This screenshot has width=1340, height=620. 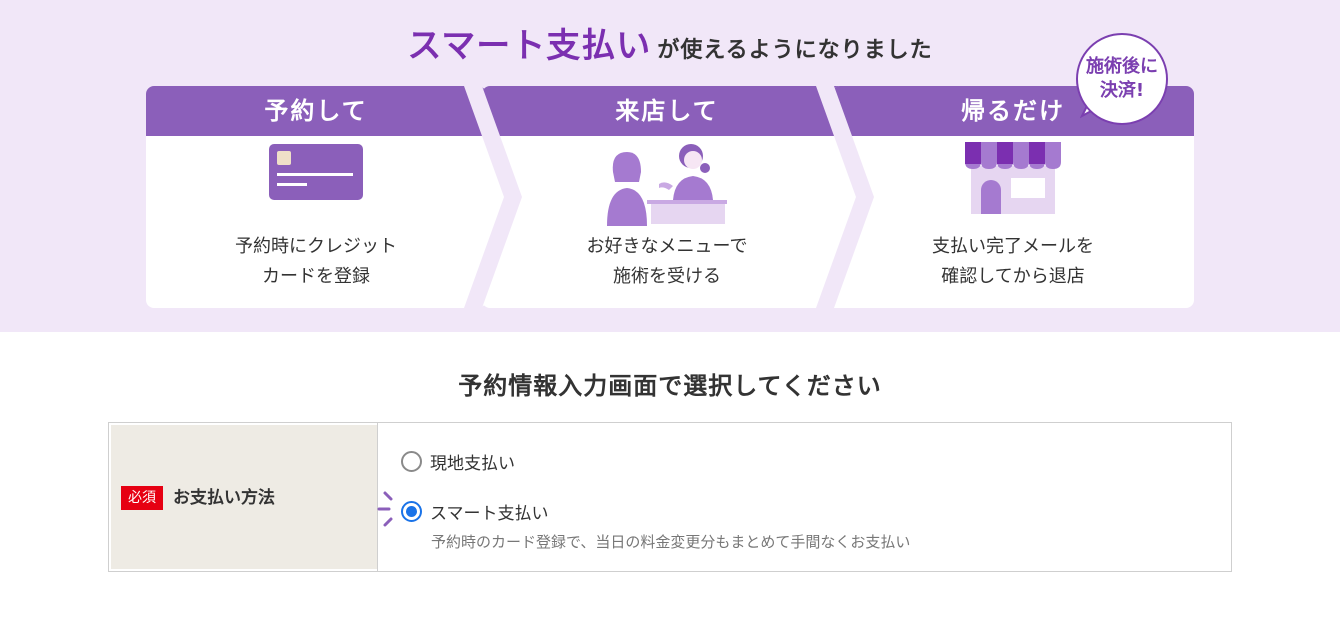 I want to click on radio-smart-payment: スマート支払い, so click(x=475, y=511).